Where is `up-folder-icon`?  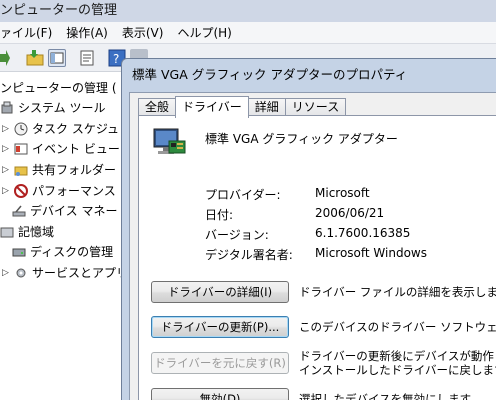
up-folder-icon is located at coordinates (35, 58).